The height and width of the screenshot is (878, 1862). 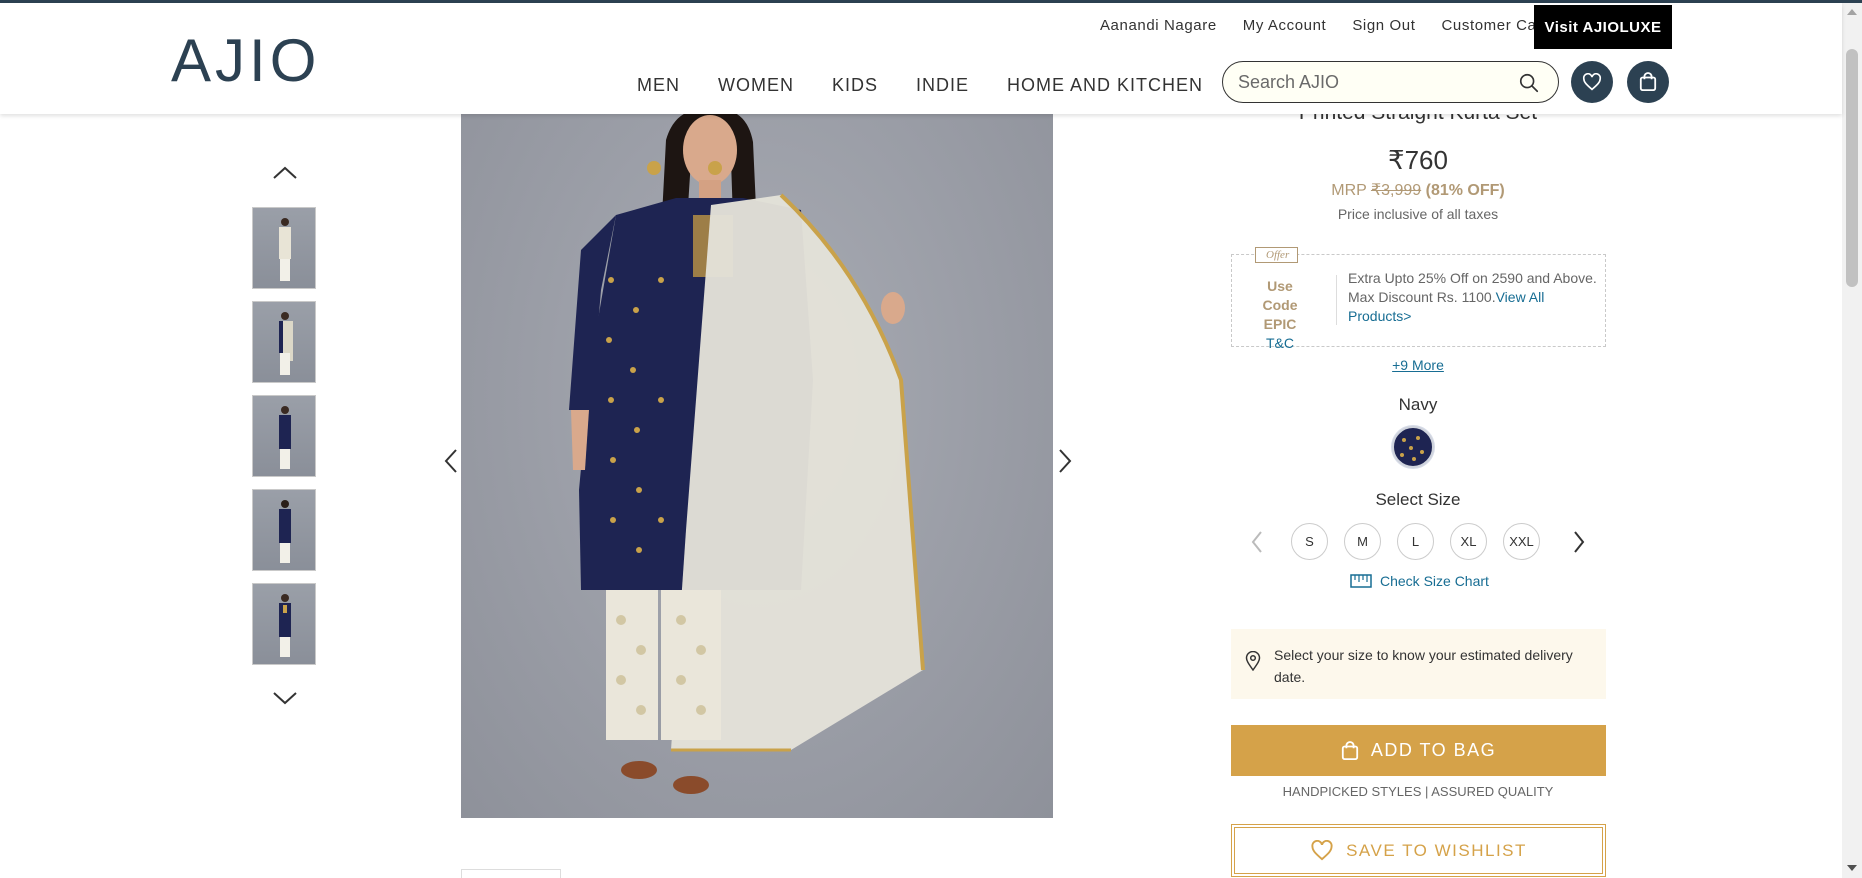 I want to click on sign-out-link: Sign Out, so click(x=1383, y=26).